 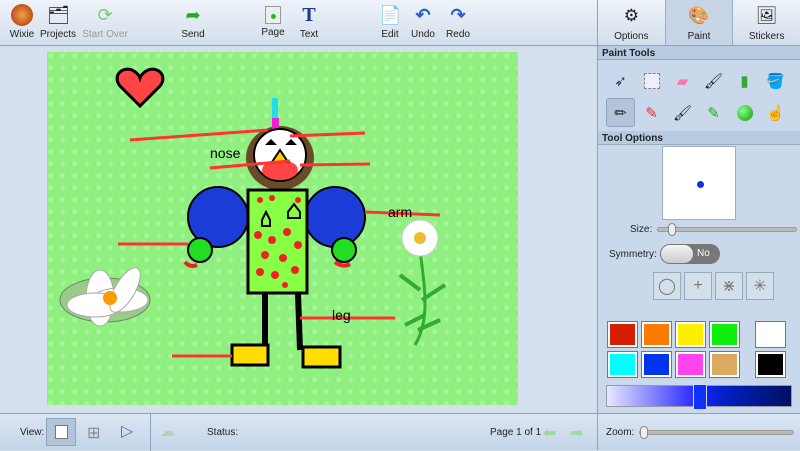 I want to click on marker-icon: ✎, so click(x=713, y=112).